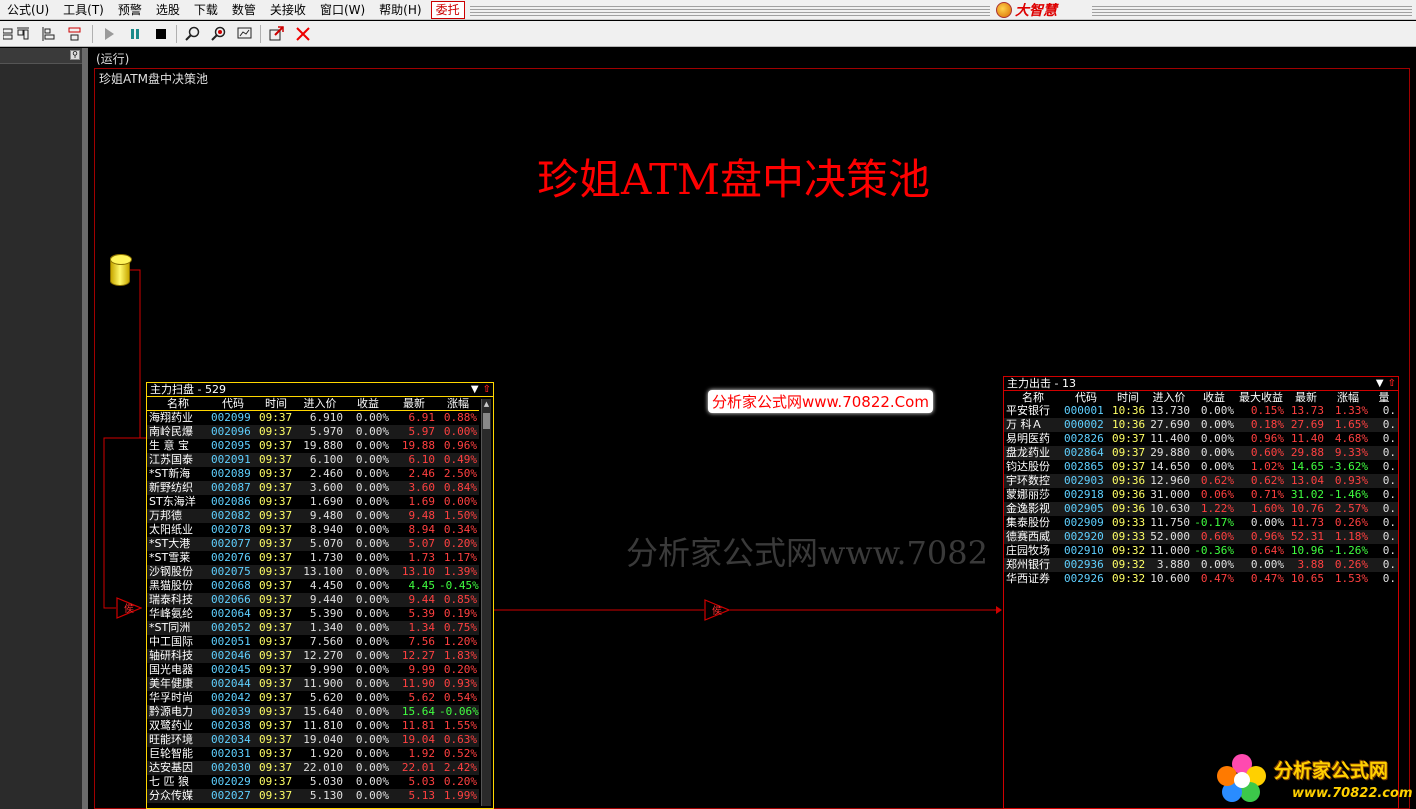  What do you see at coordinates (313, 656) in the screenshot?
I see `table-row: 轴研科技 002046 09:37 12.270 0.00% 12.27 1.83%` at bounding box center [313, 656].